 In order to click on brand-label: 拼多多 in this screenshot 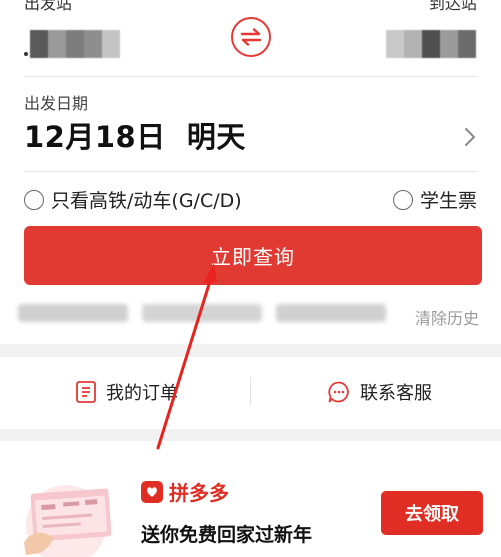, I will do `click(199, 493)`.